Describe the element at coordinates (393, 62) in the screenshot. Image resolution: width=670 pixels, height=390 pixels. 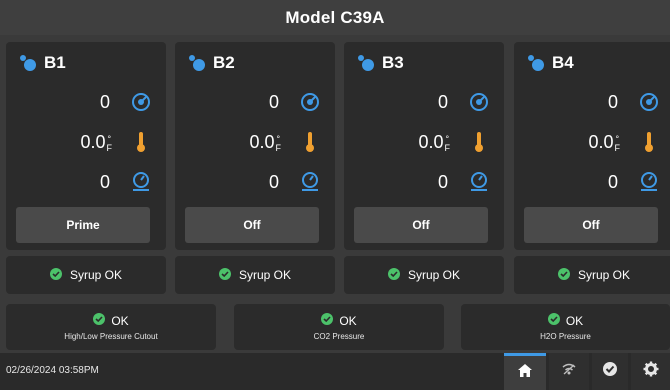
I see `bank-name: B3` at that location.